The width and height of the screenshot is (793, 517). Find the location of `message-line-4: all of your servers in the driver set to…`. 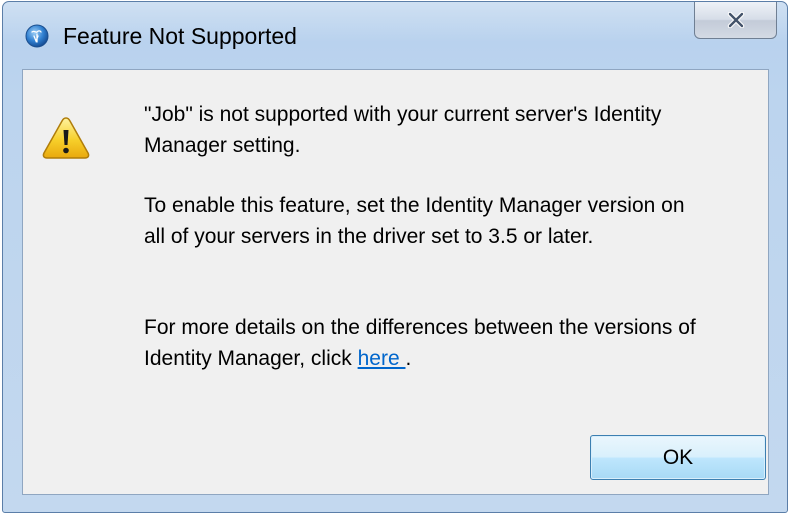

message-line-4: all of your servers in the driver set to… is located at coordinates (369, 236).